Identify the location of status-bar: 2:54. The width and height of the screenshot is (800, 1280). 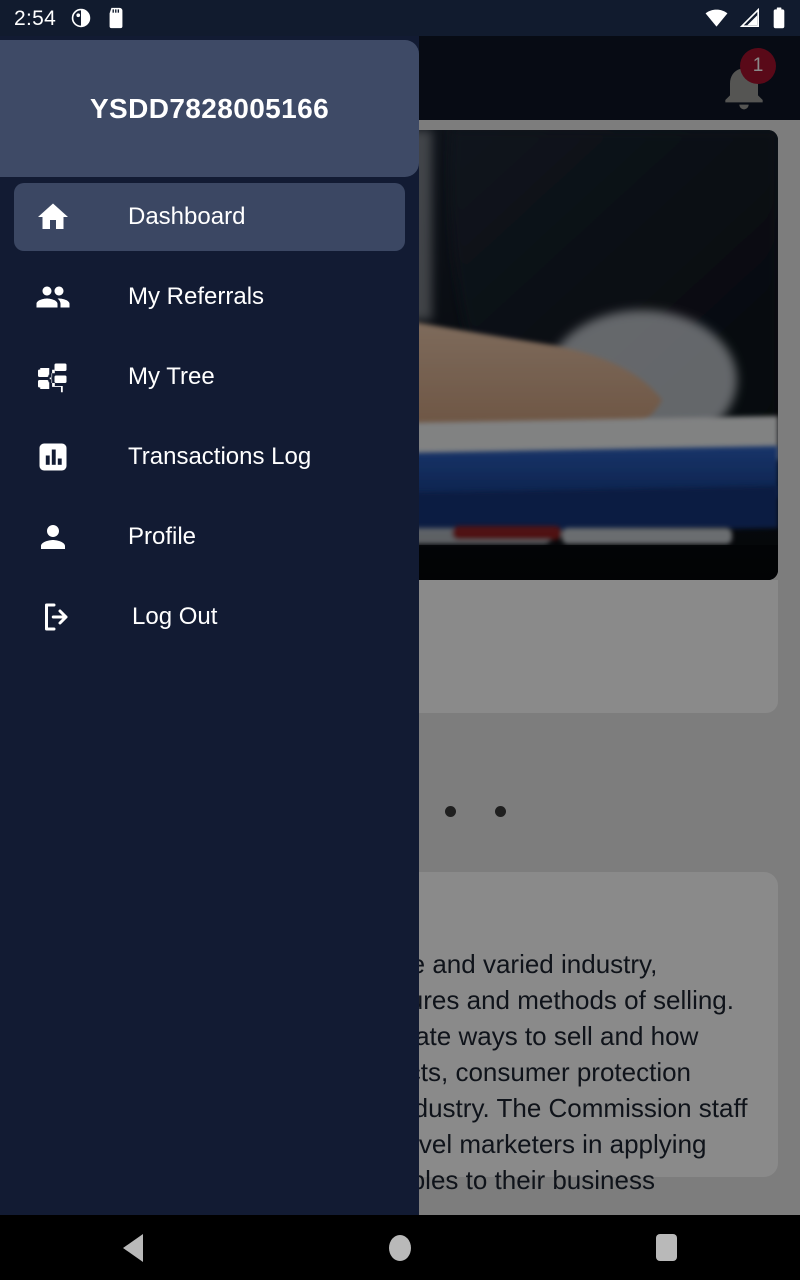
(400, 18).